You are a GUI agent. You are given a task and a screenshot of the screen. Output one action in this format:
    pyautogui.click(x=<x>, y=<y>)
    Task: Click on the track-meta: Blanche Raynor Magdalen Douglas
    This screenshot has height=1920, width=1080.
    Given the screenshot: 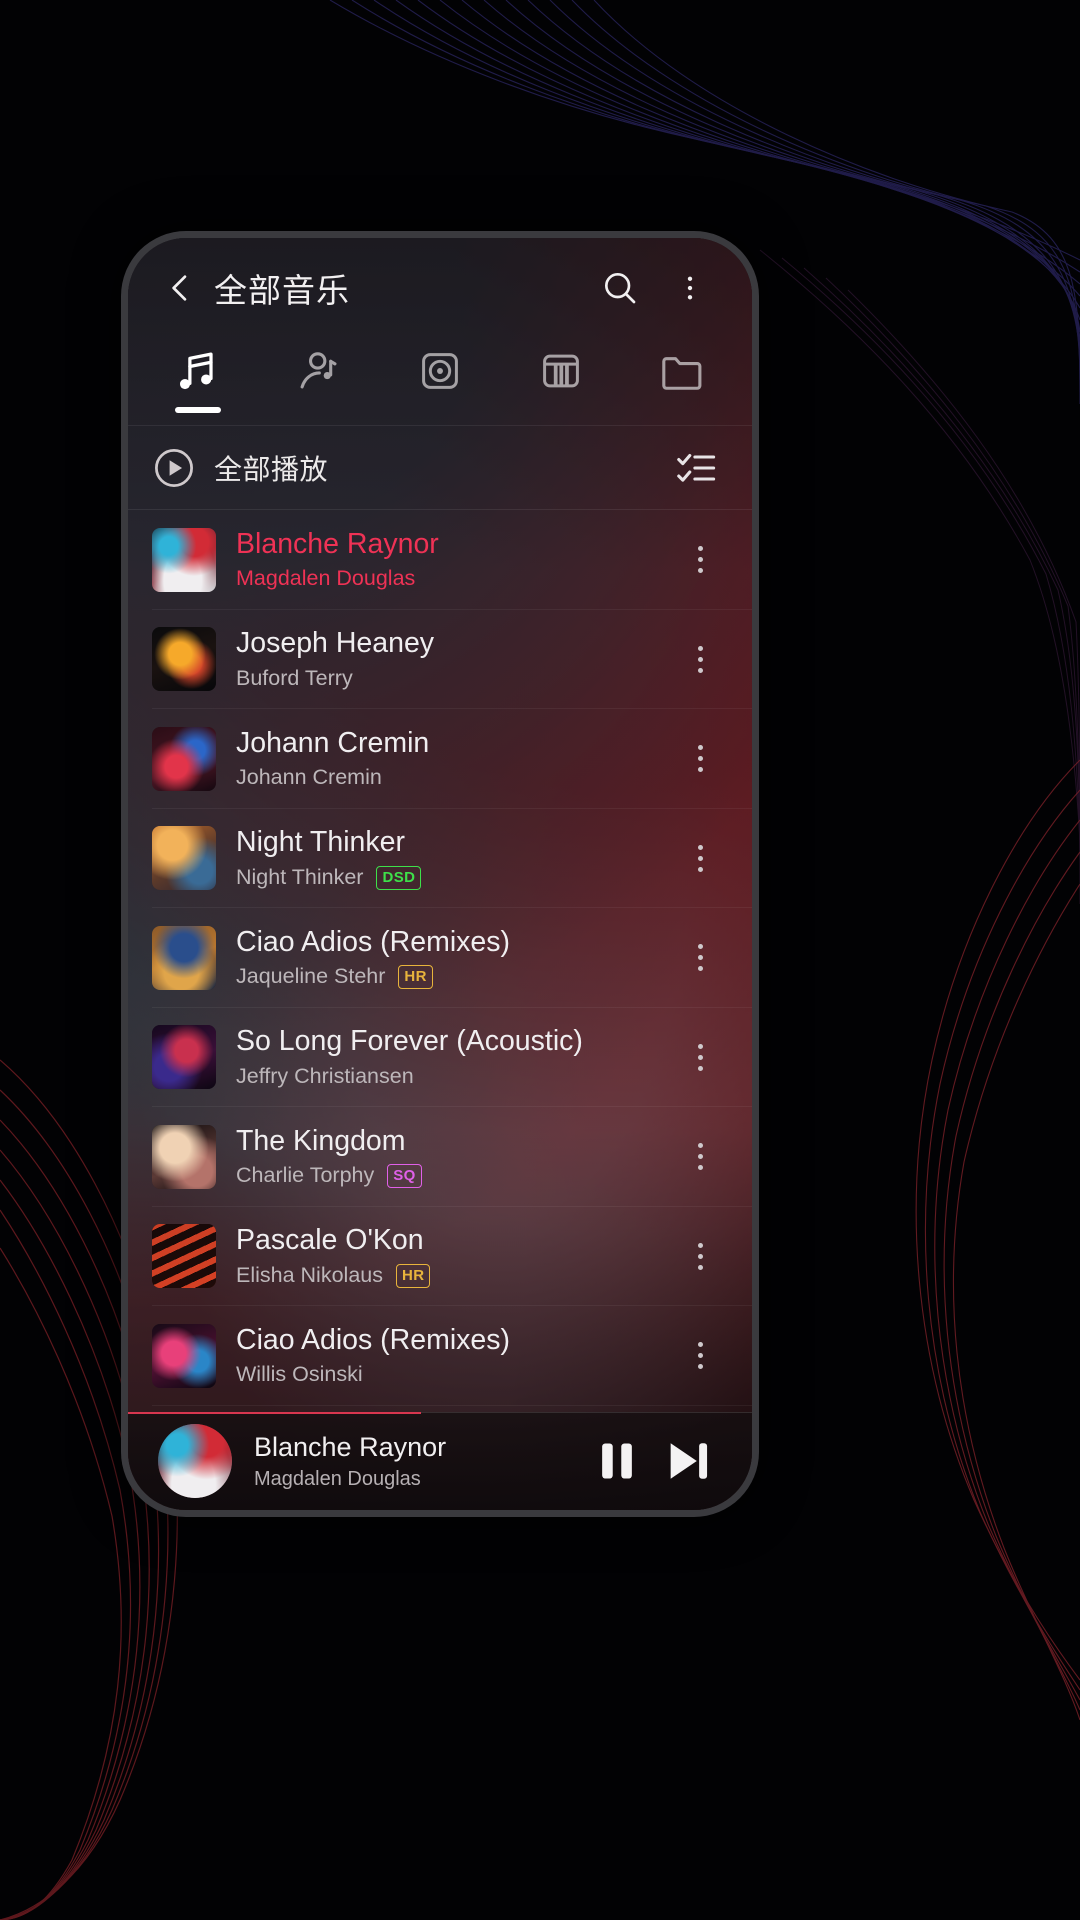 What is the action you would take?
    pyautogui.click(x=455, y=560)
    